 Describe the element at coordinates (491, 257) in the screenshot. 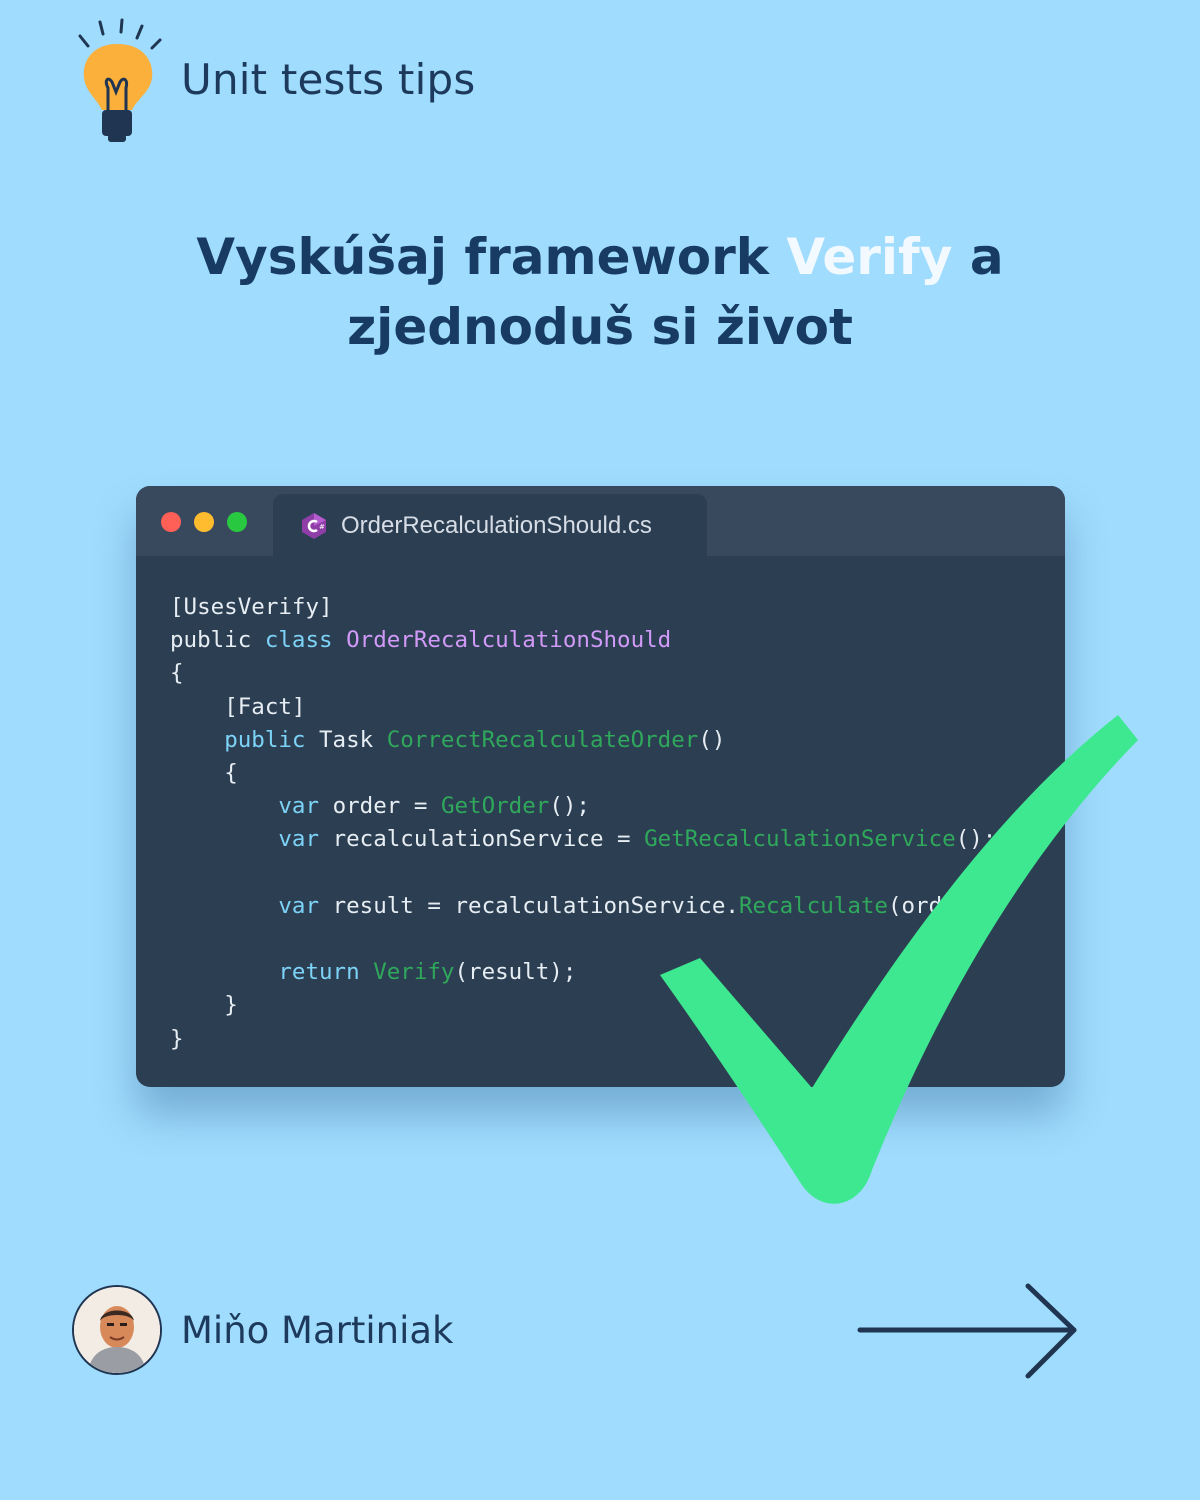

I see `headline-text: Vyskúšaj framework` at that location.